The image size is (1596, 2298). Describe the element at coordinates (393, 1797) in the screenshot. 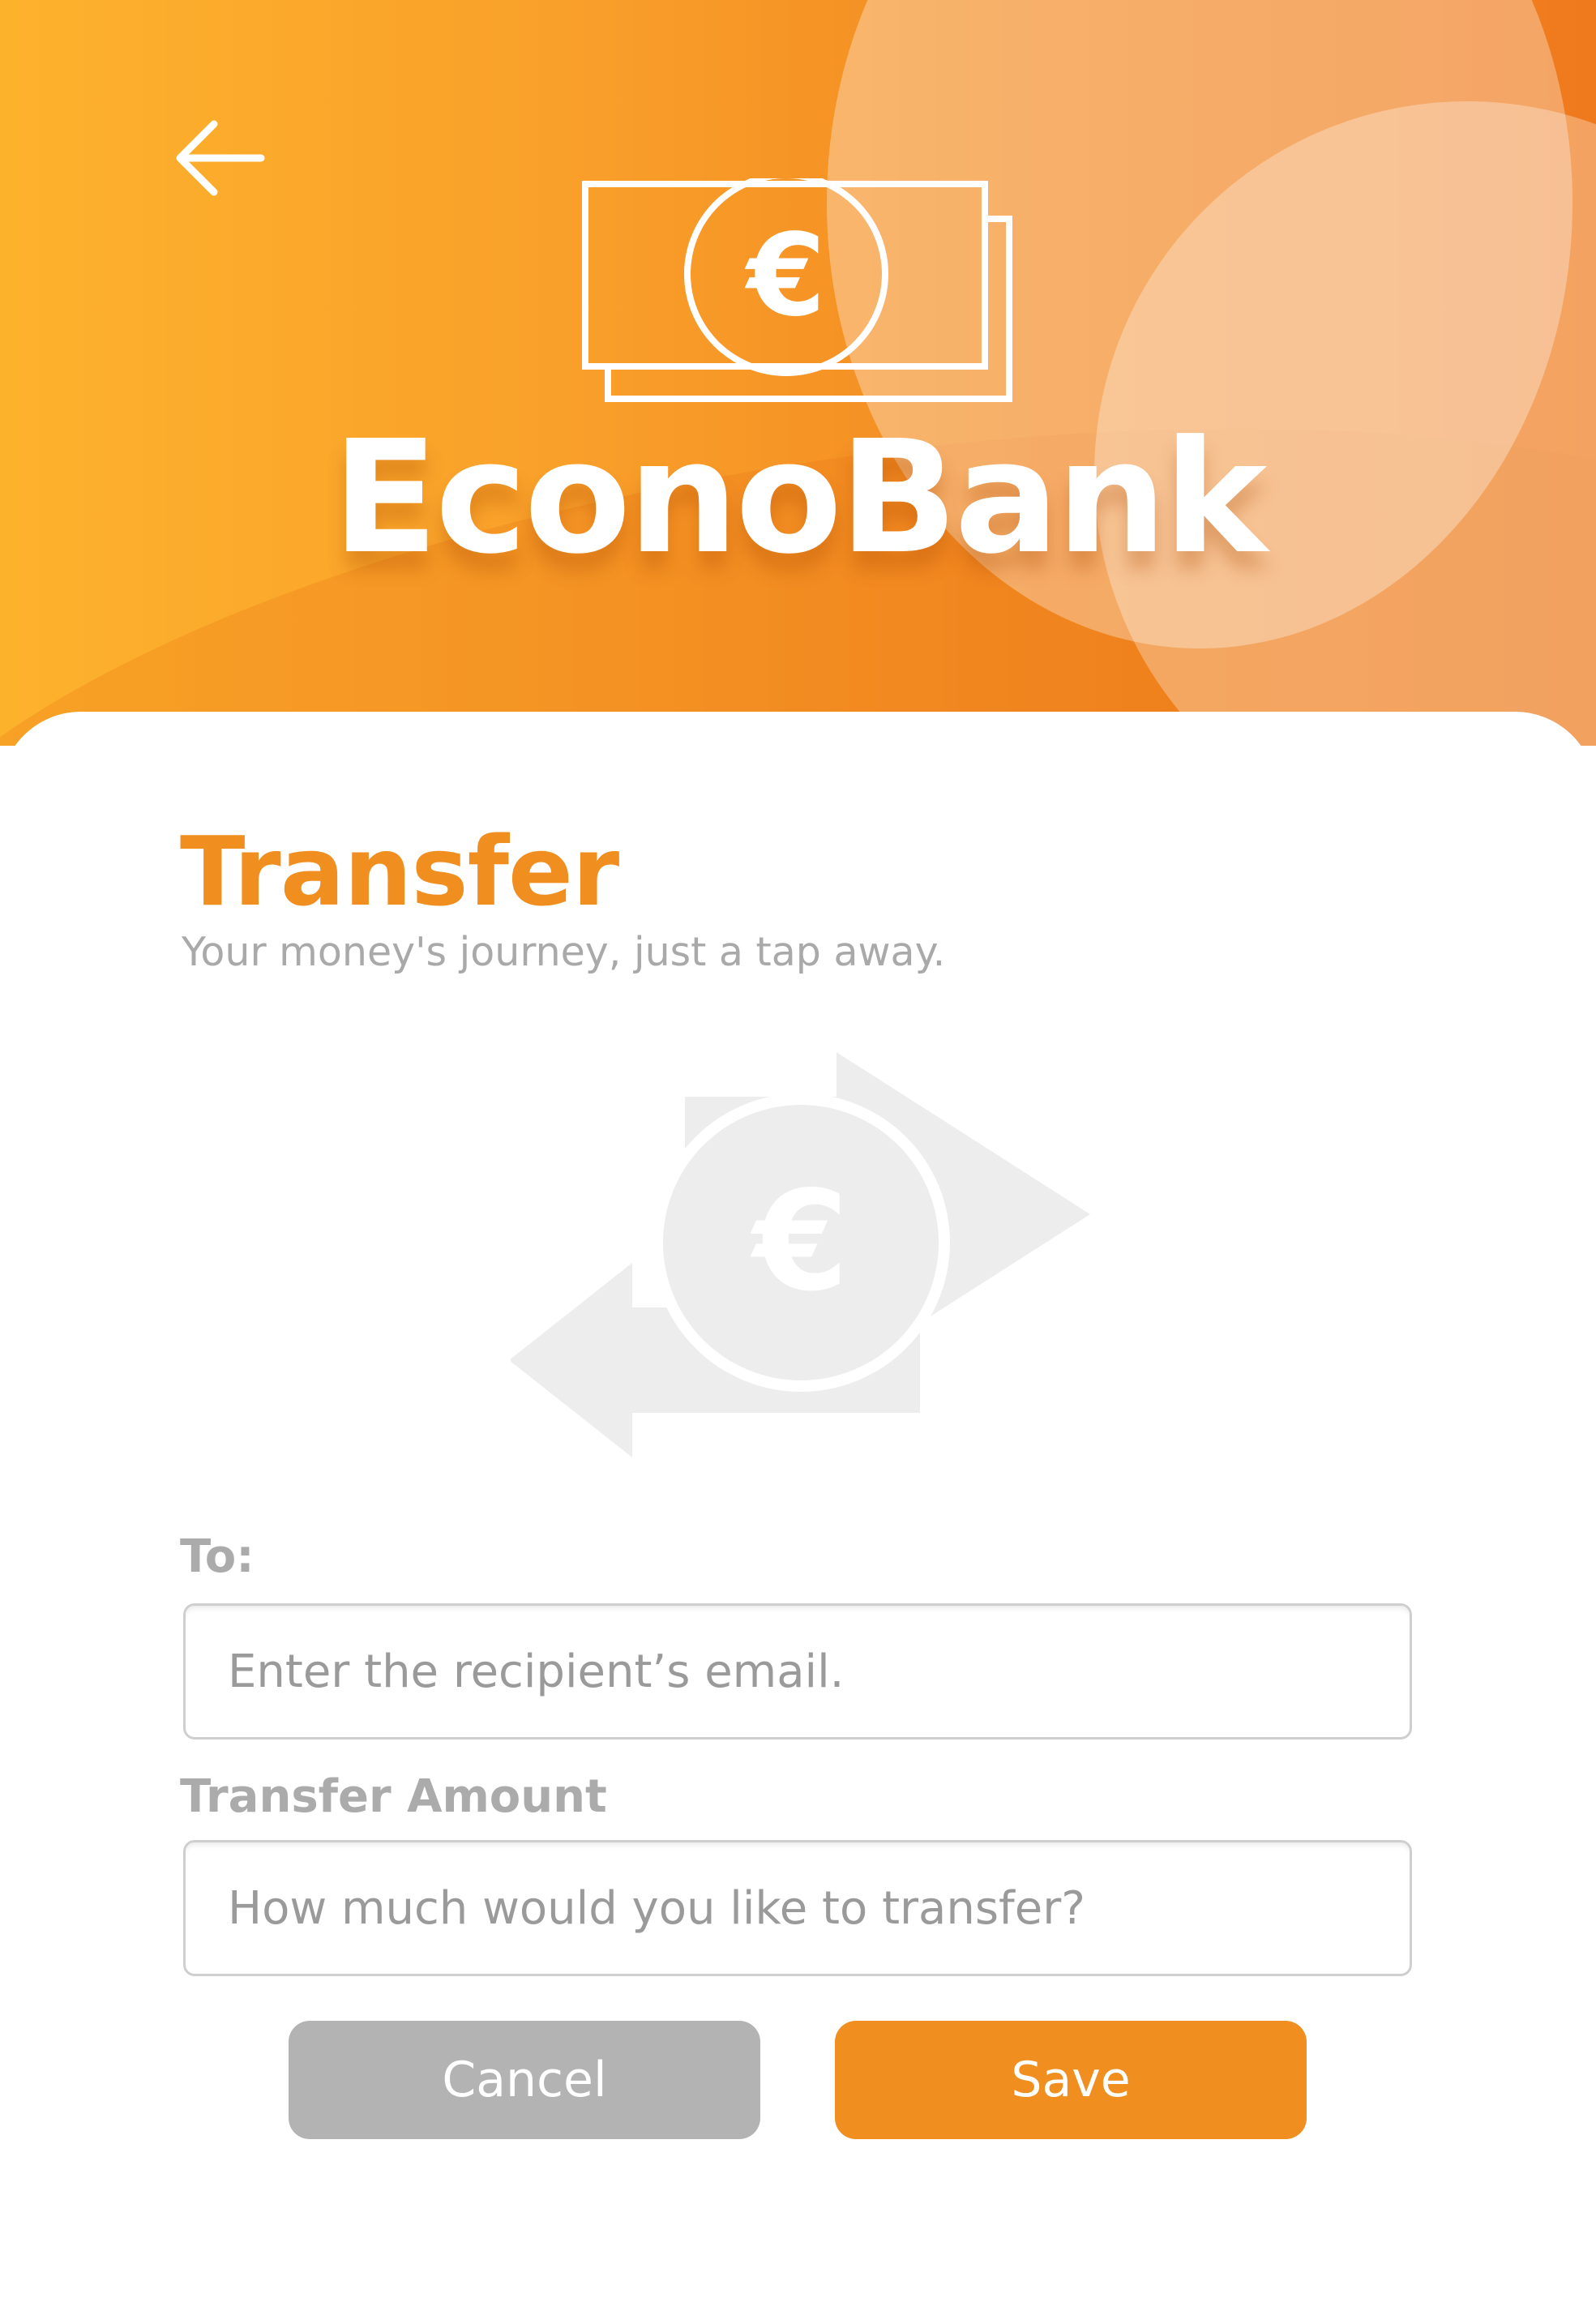

I see `transfer-amount-label: Transfer Amount` at that location.